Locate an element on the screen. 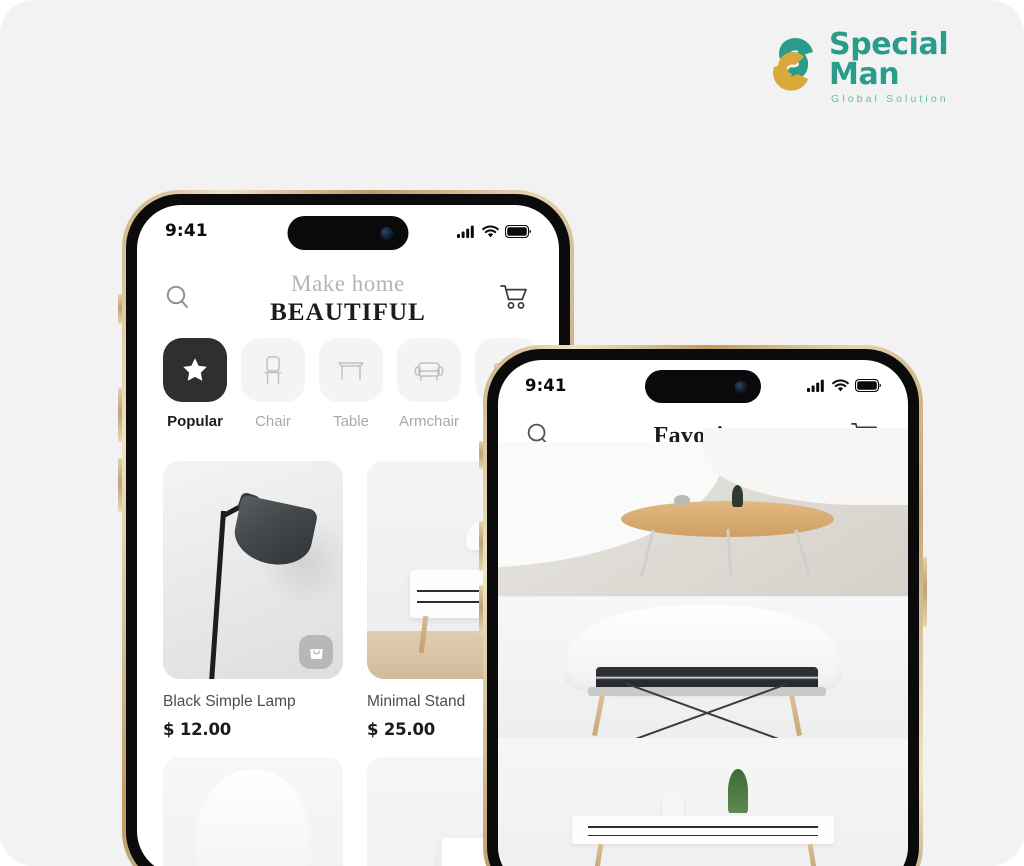 The width and height of the screenshot is (1024, 866). table-icon is located at coordinates (351, 371).